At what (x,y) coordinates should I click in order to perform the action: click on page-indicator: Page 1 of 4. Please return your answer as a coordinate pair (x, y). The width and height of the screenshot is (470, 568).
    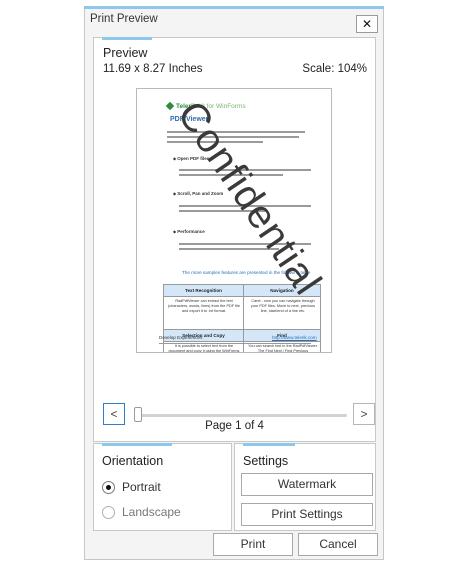
    Looking at the image, I should click on (234, 426).